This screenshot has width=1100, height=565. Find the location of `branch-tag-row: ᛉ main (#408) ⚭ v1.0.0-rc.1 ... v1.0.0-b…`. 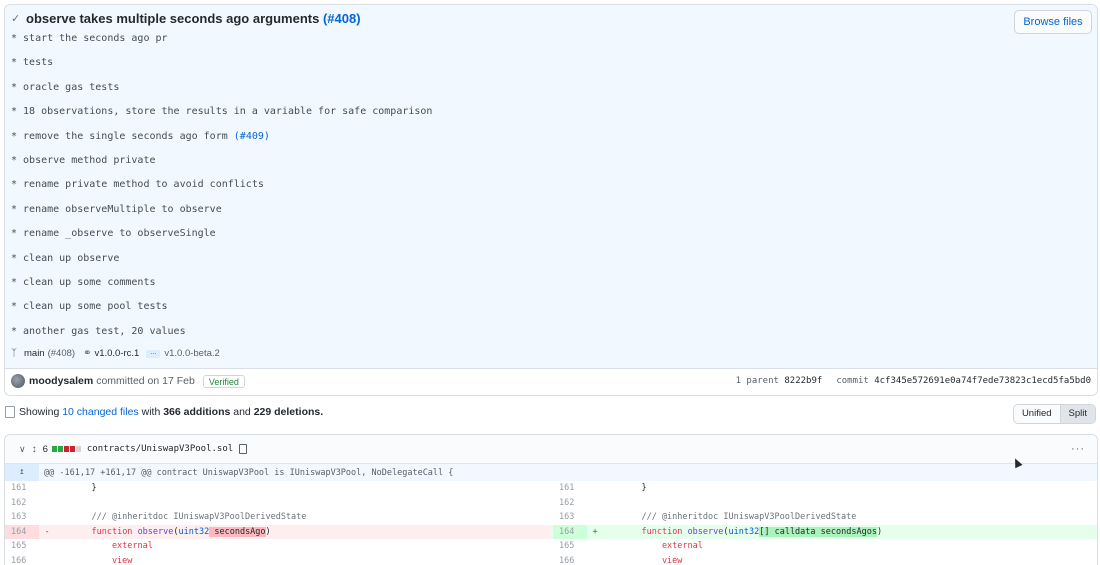

branch-tag-row: ᛉ main (#408) ⚭ v1.0.0-rc.1 ... v1.0.0-b… is located at coordinates (115, 353).